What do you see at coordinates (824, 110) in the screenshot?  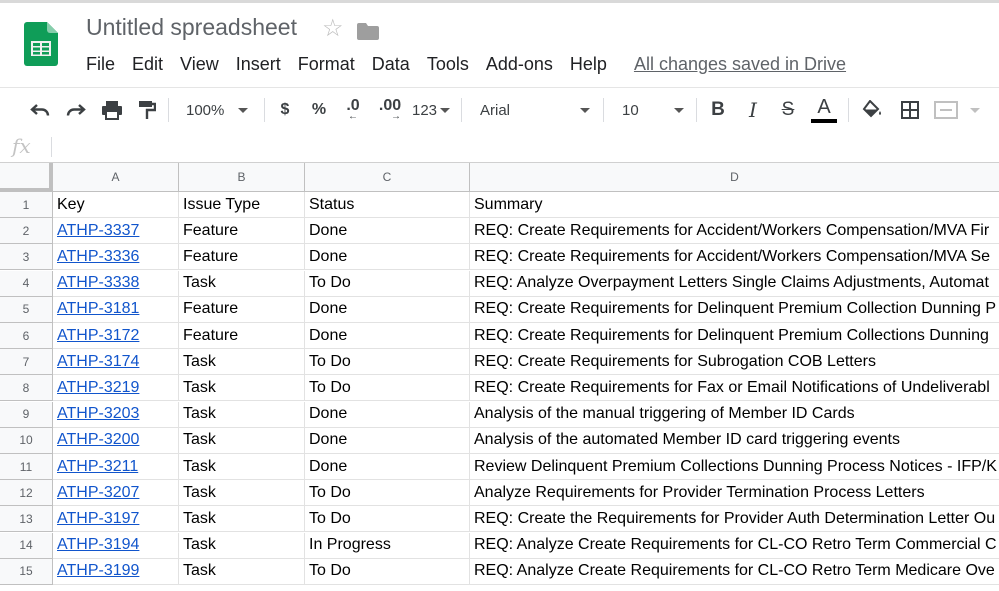 I see `text-color-button: A` at bounding box center [824, 110].